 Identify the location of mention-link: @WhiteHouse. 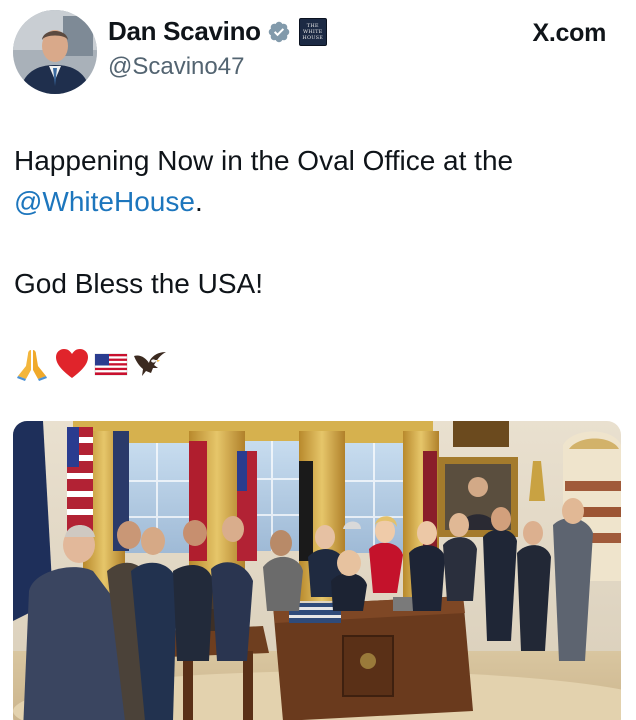
(104, 201).